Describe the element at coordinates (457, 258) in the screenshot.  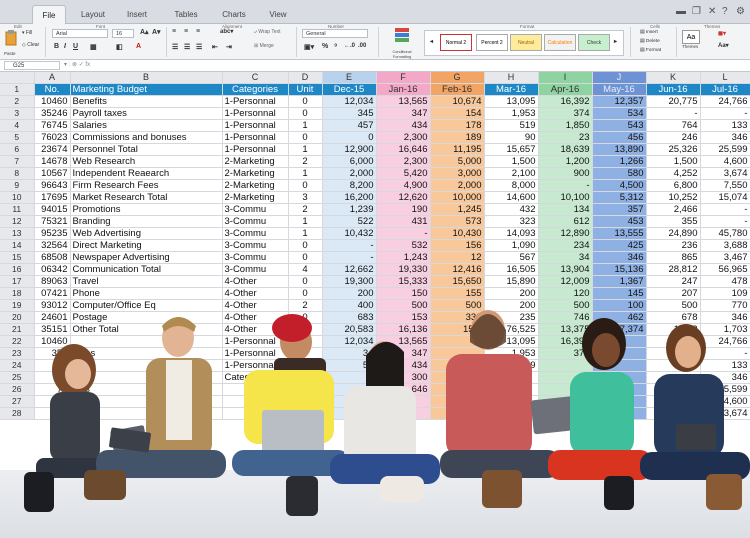
I see `cell: 12` at that location.